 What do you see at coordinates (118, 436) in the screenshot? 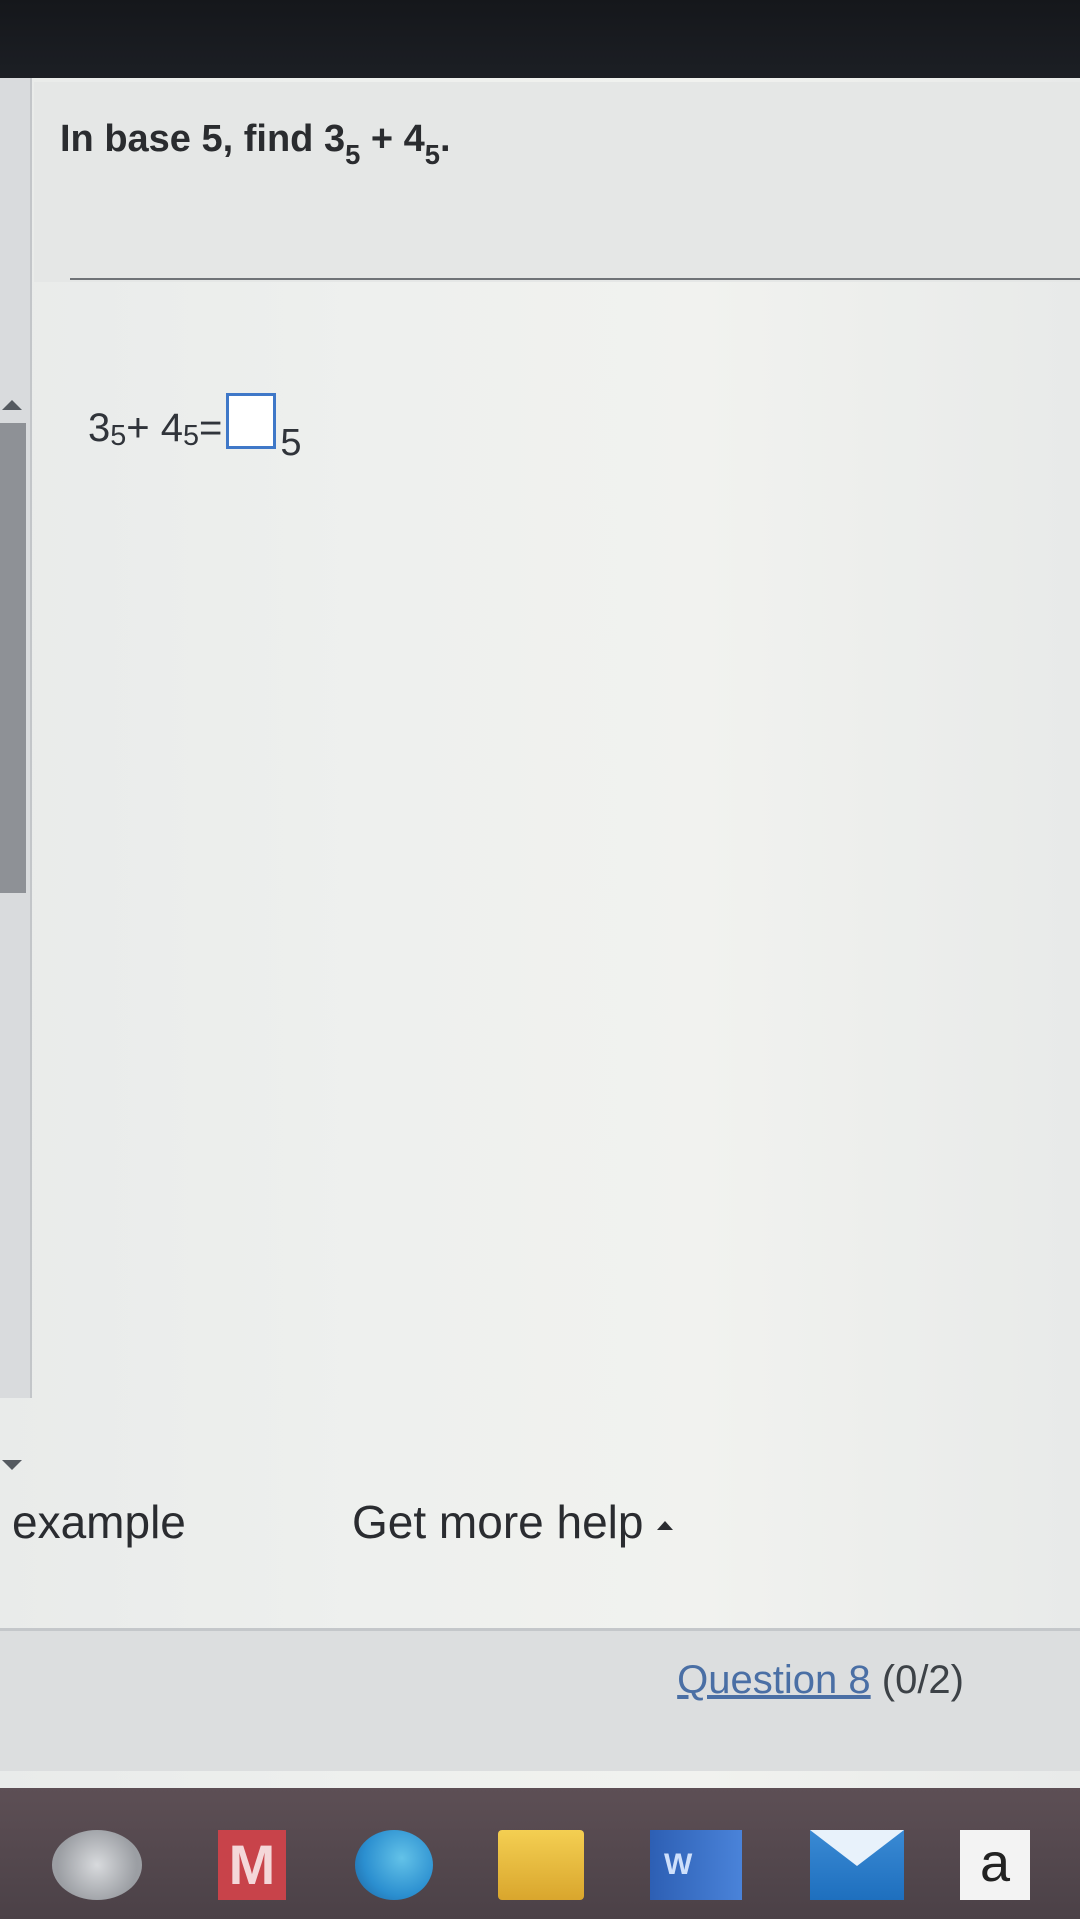
I see `equation-base-a: 5` at bounding box center [118, 436].